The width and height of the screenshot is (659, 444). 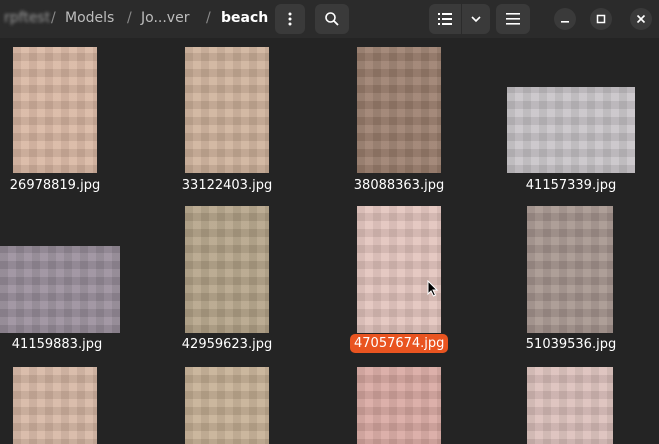 I want to click on search-icon, so click(x=332, y=19).